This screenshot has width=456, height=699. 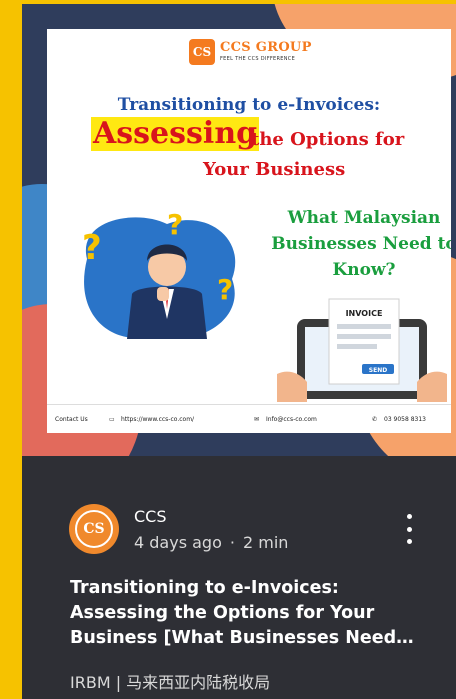 I want to click on post-read-time: 2 min, so click(x=265, y=542).